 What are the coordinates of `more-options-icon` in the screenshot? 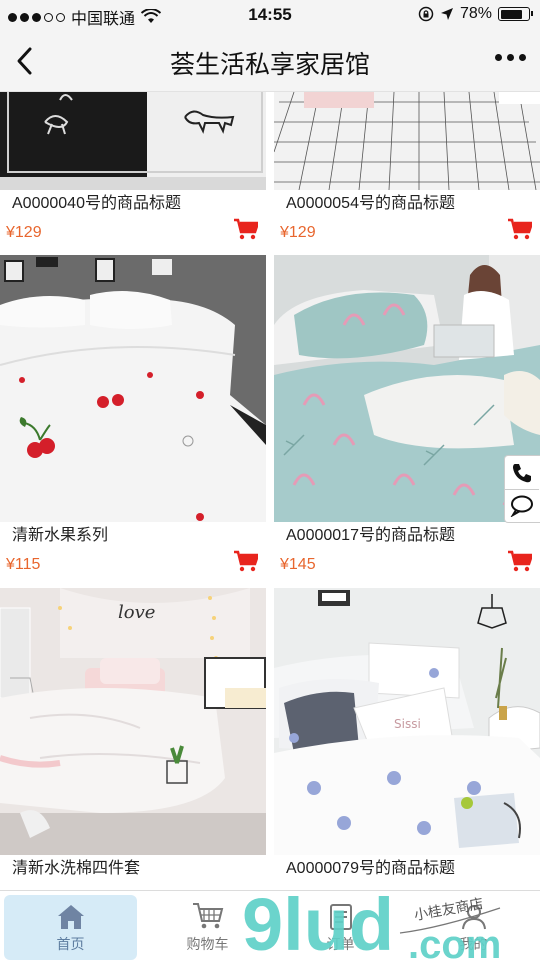 It's located at (510, 57).